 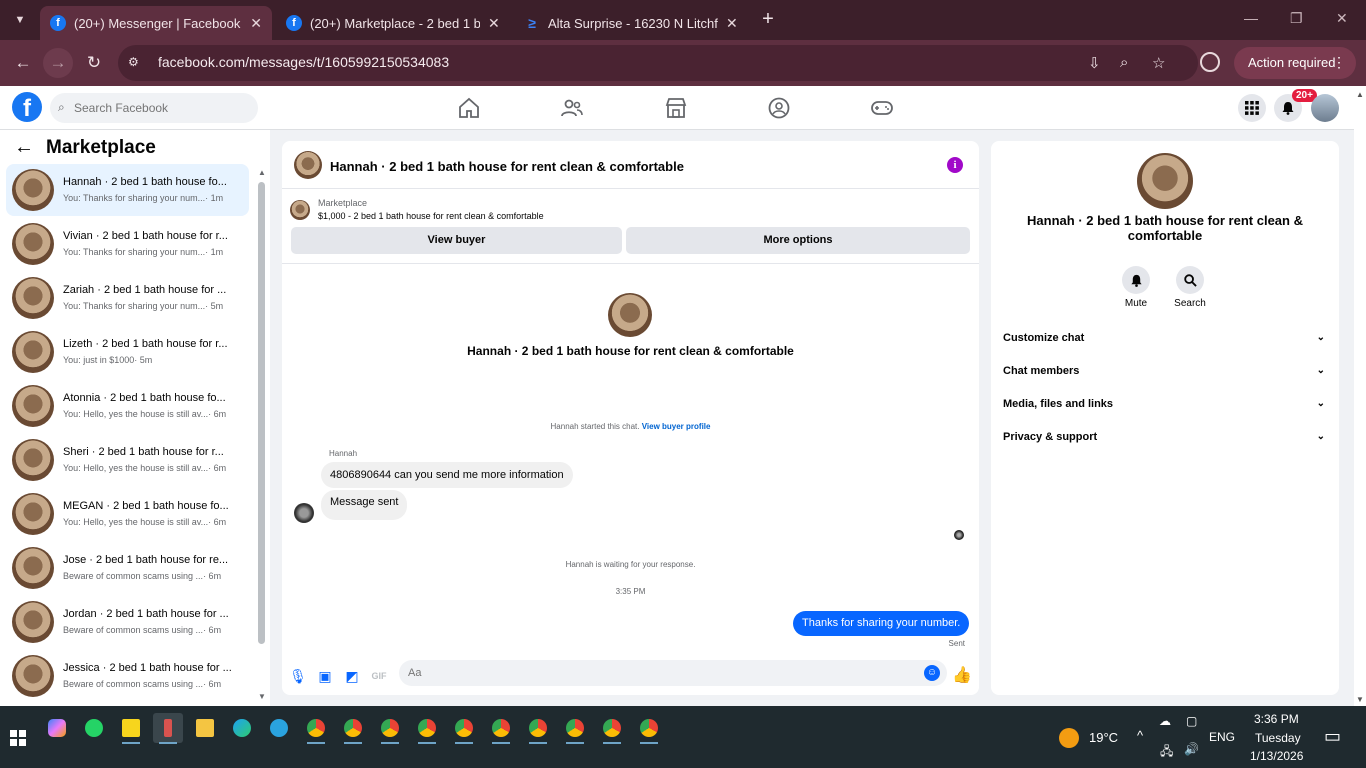 I want to click on customize-chat-section: Customize chat ⌄, so click(x=1166, y=342).